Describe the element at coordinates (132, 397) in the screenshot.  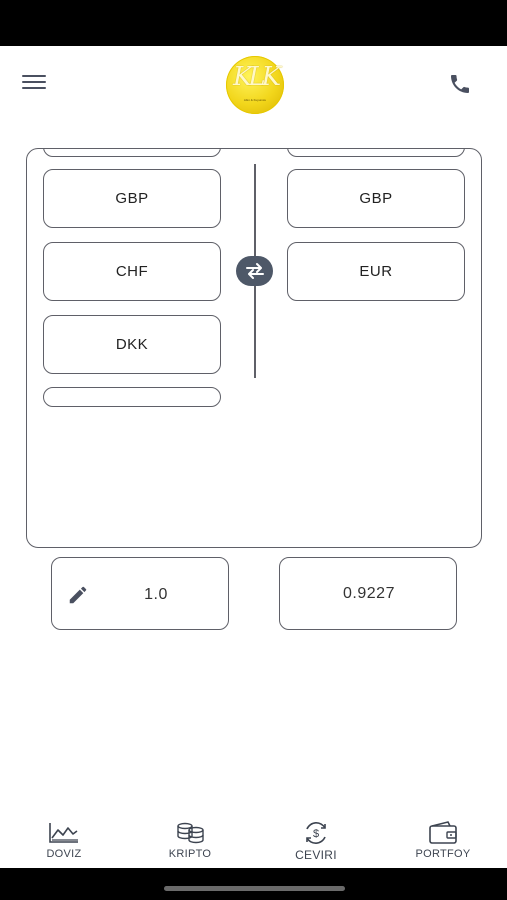
I see `from-currency-partial-bottom` at that location.